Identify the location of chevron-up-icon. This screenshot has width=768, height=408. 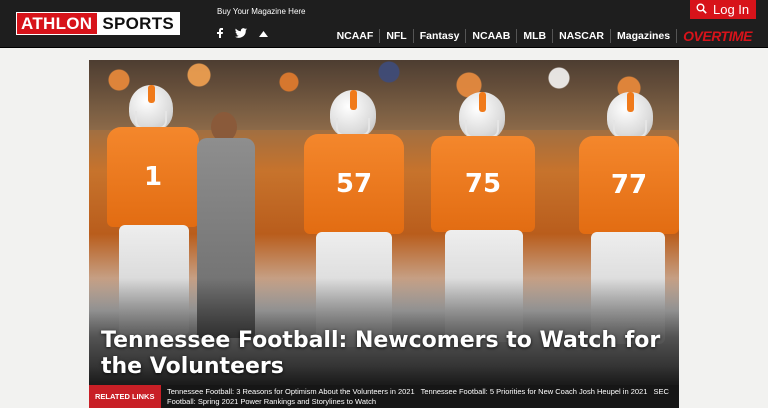
(263, 35).